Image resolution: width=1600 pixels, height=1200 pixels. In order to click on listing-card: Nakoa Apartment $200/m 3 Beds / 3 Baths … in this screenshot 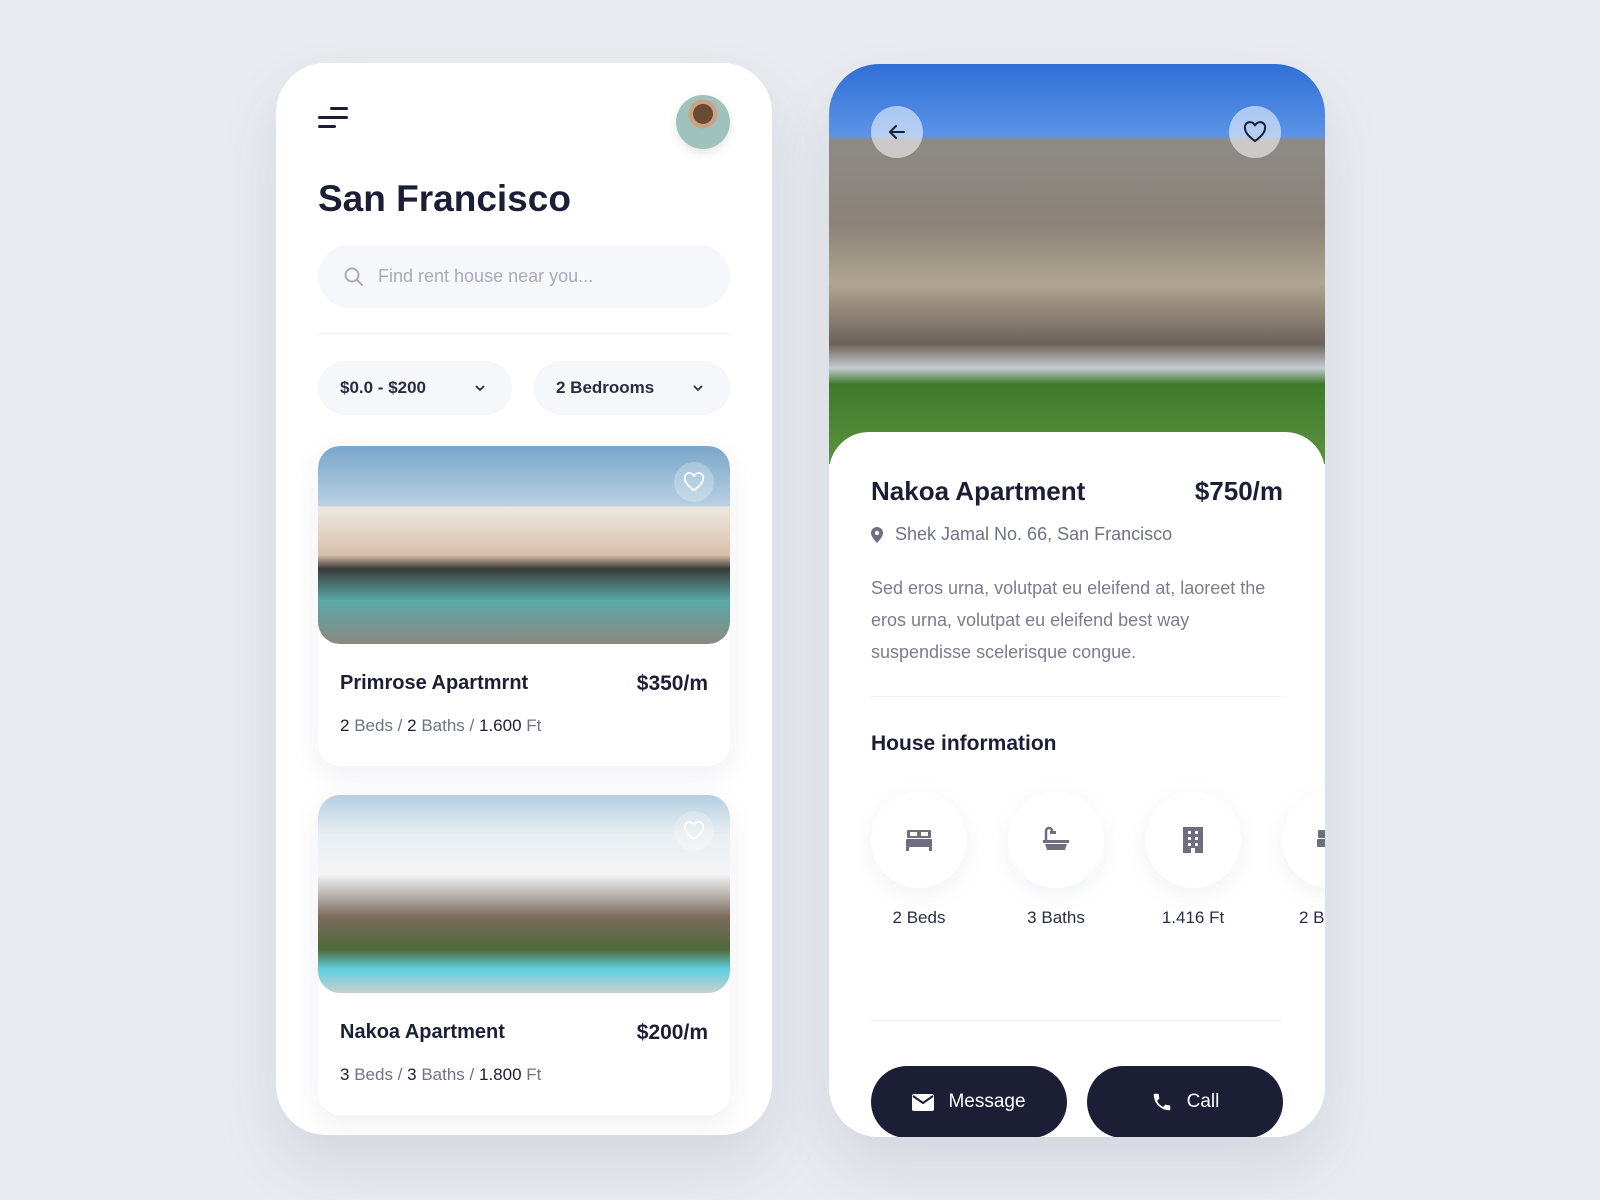, I will do `click(524, 955)`.